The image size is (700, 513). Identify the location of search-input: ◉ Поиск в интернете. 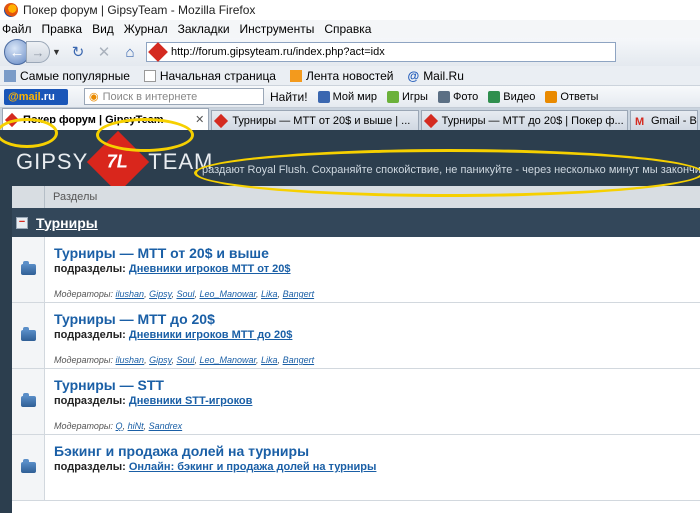
(174, 96).